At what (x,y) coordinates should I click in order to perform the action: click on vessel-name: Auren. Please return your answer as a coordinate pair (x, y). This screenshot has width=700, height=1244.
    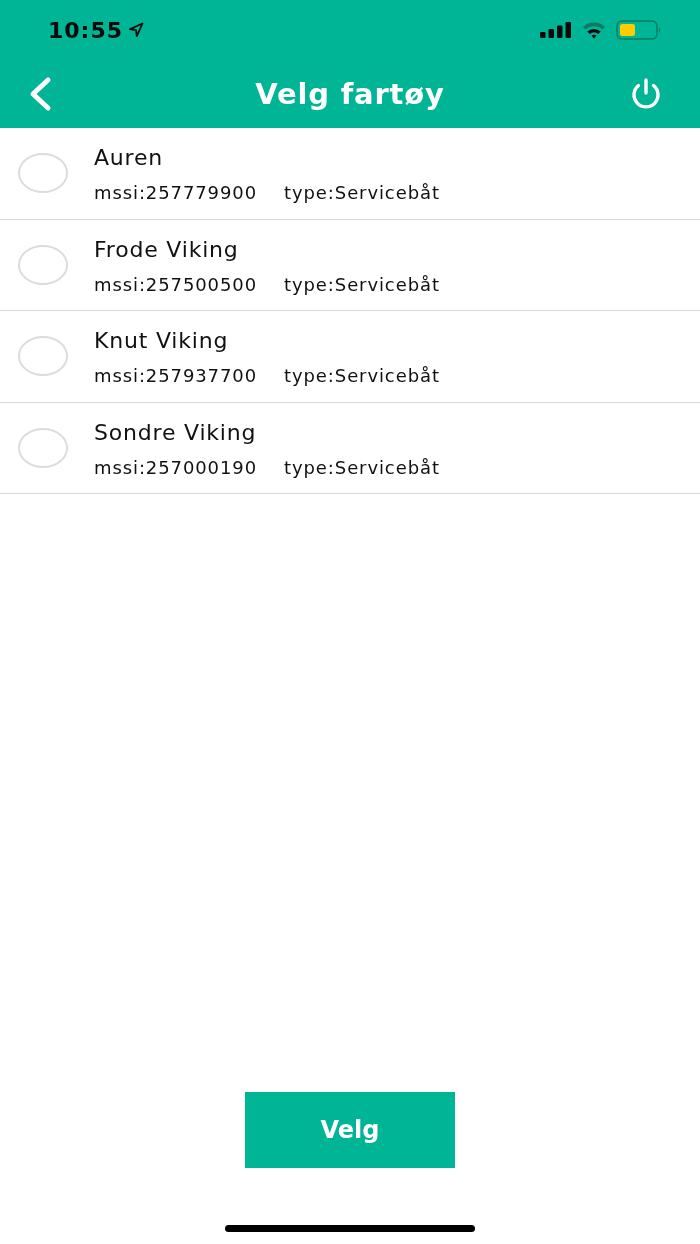
    Looking at the image, I should click on (129, 158).